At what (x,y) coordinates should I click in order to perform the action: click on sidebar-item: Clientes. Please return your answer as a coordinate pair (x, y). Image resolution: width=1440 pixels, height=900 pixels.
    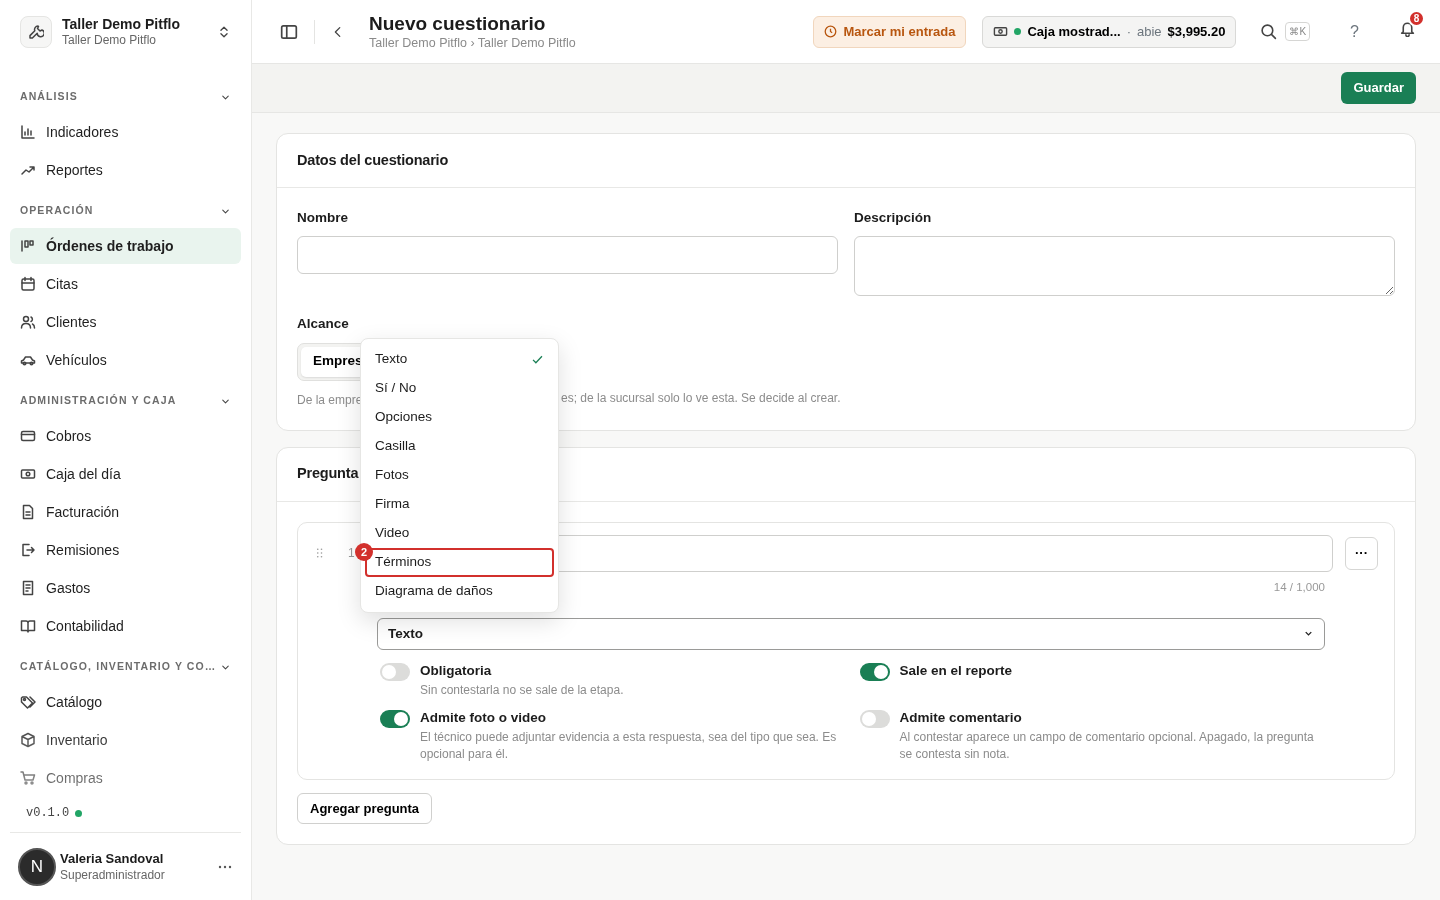
    Looking at the image, I should click on (125, 322).